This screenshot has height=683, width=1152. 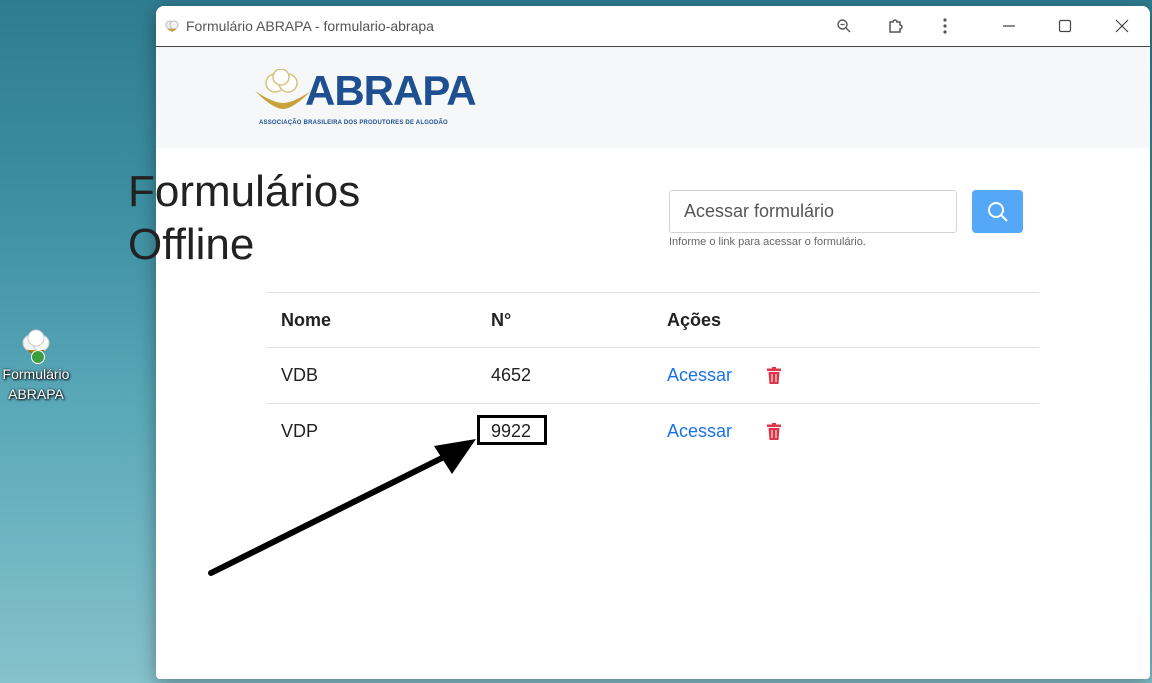 What do you see at coordinates (244, 191) in the screenshot?
I see `page-title-line1: Formulários` at bounding box center [244, 191].